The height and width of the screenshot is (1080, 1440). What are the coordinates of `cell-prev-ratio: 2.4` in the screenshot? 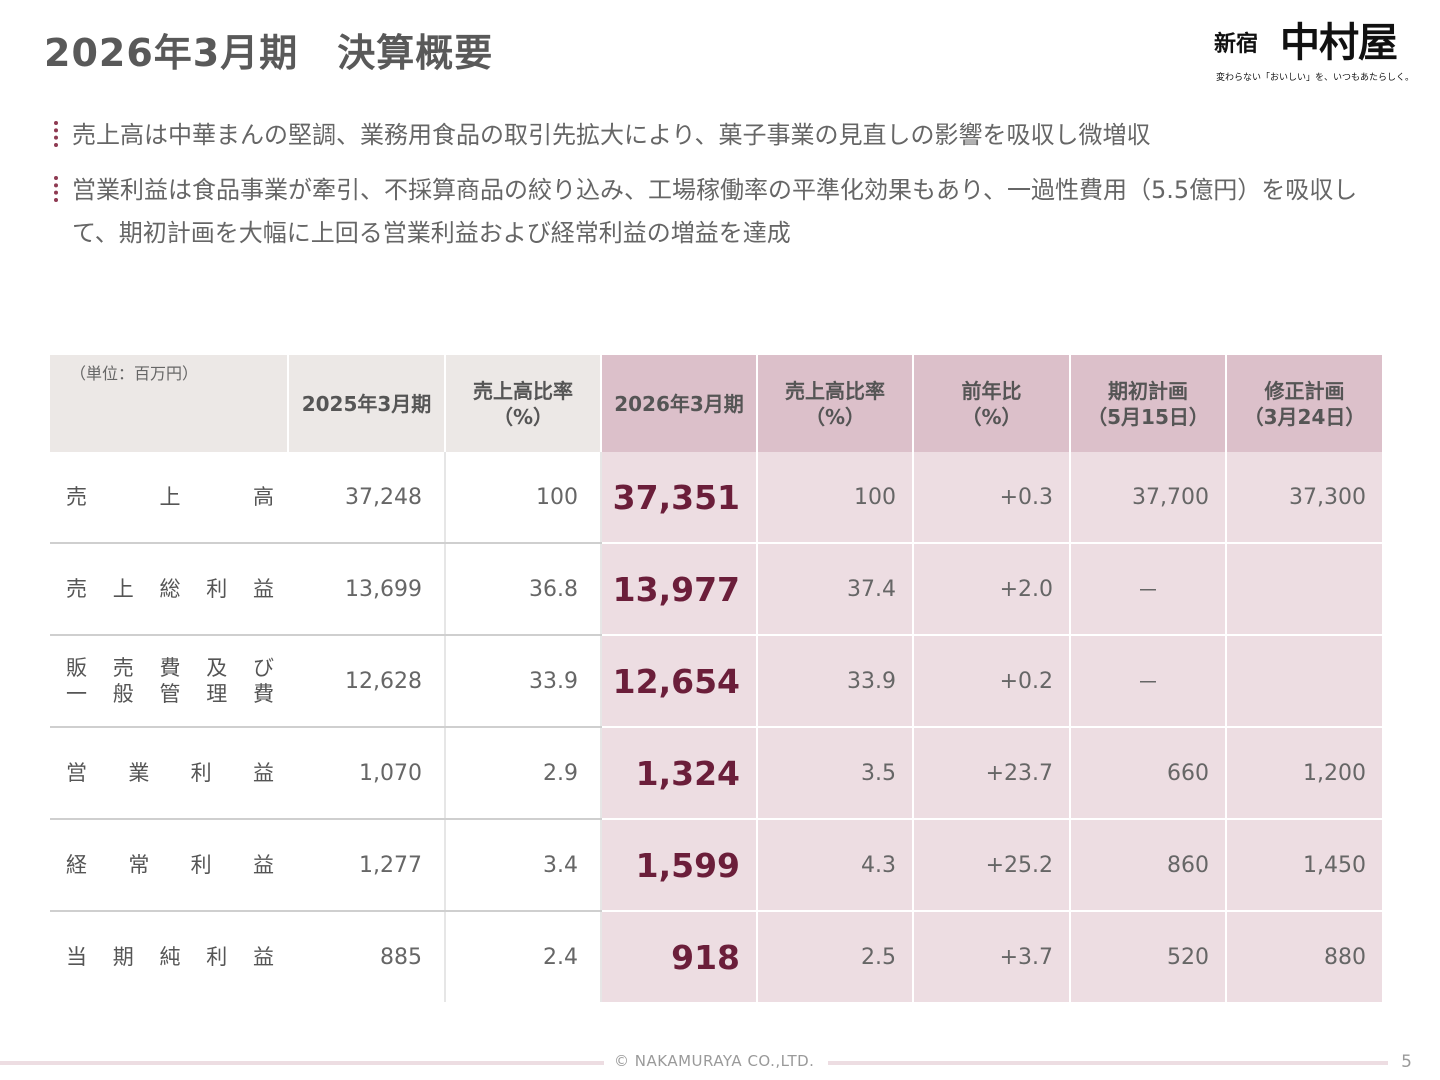 It's located at (523, 956).